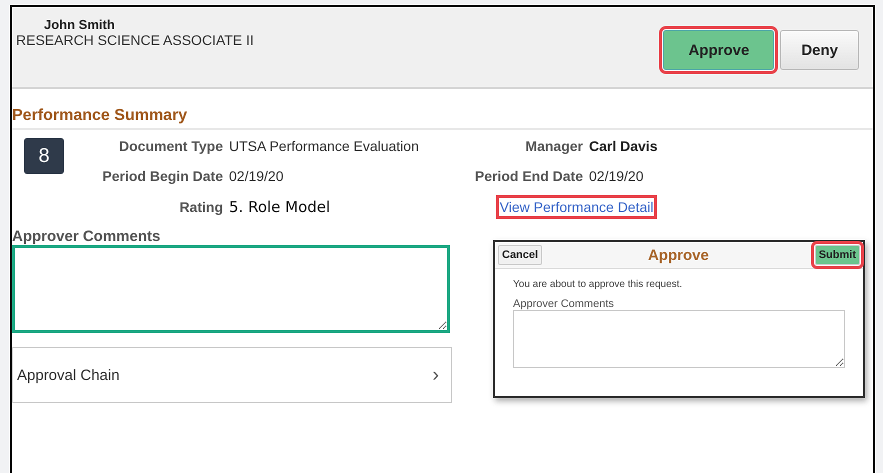 The width and height of the screenshot is (883, 473). I want to click on chevron-icon: ›, so click(435, 375).